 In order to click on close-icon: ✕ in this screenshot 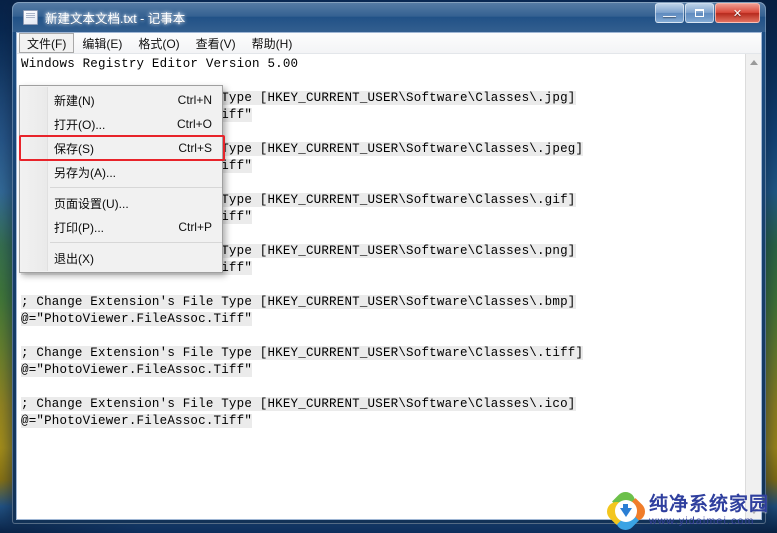, I will do `click(737, 13)`.